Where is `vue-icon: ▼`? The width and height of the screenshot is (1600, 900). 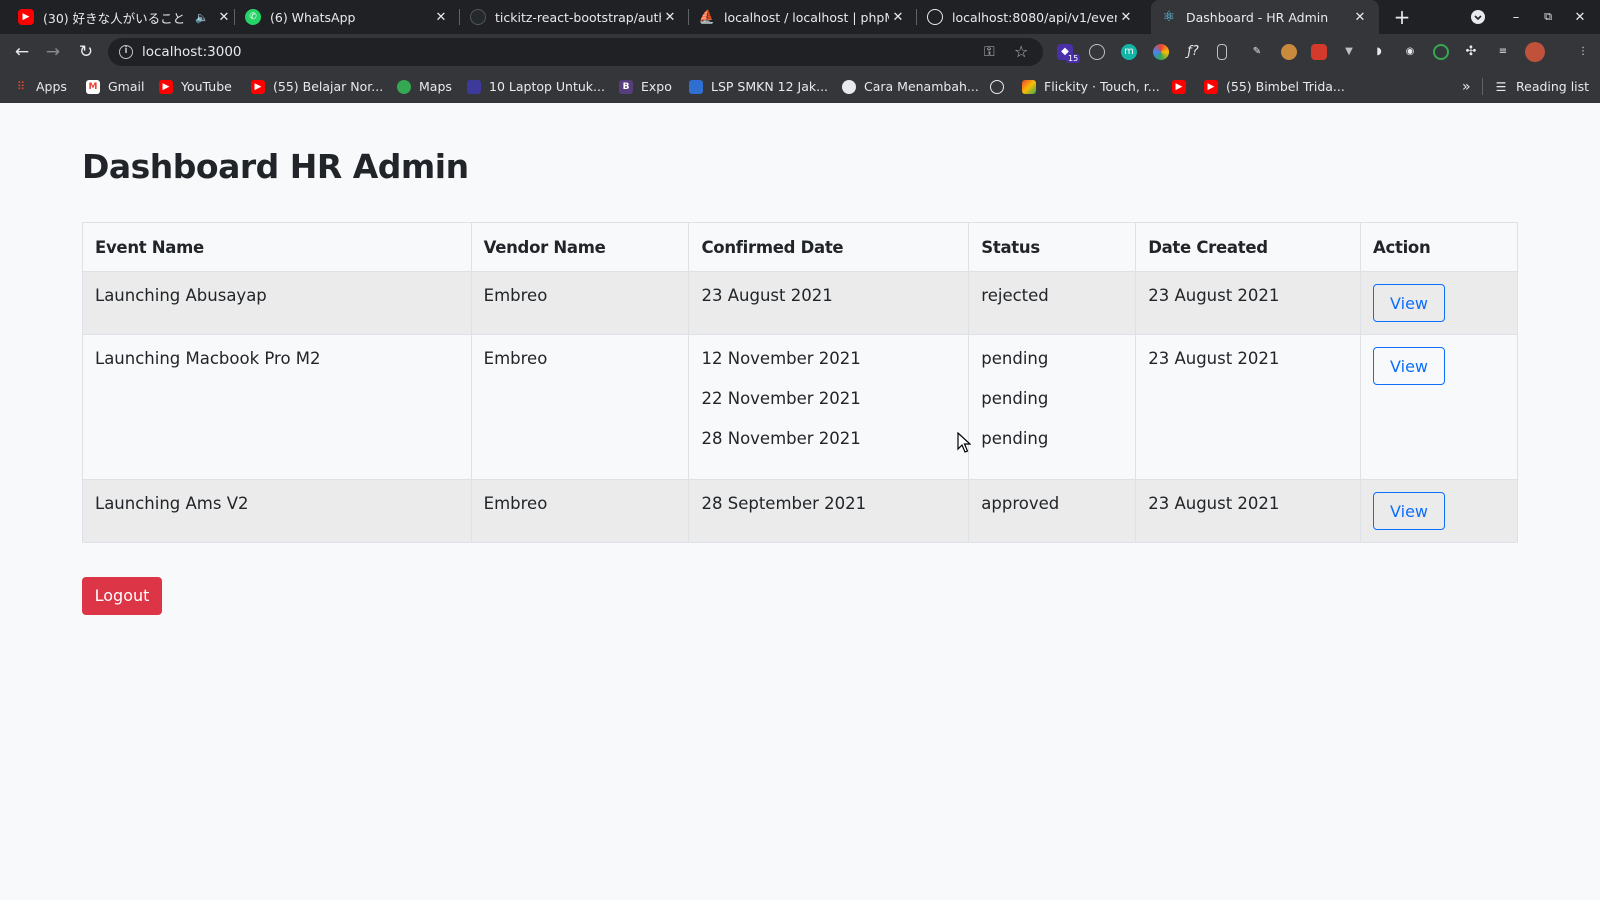
vue-icon: ▼ is located at coordinates (1349, 52).